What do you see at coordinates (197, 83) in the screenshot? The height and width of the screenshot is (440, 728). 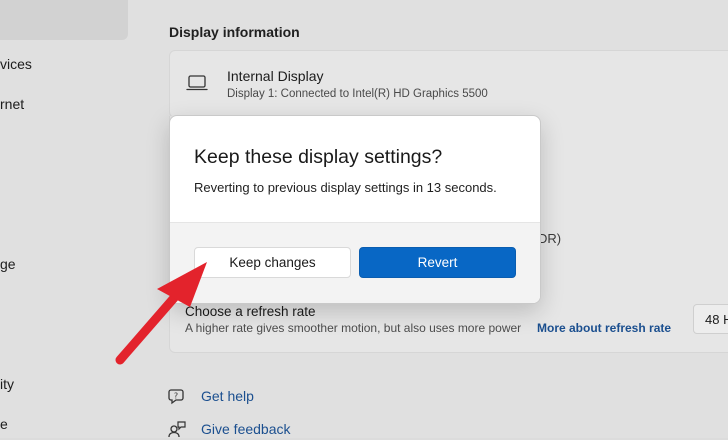 I see `laptop-icon` at bounding box center [197, 83].